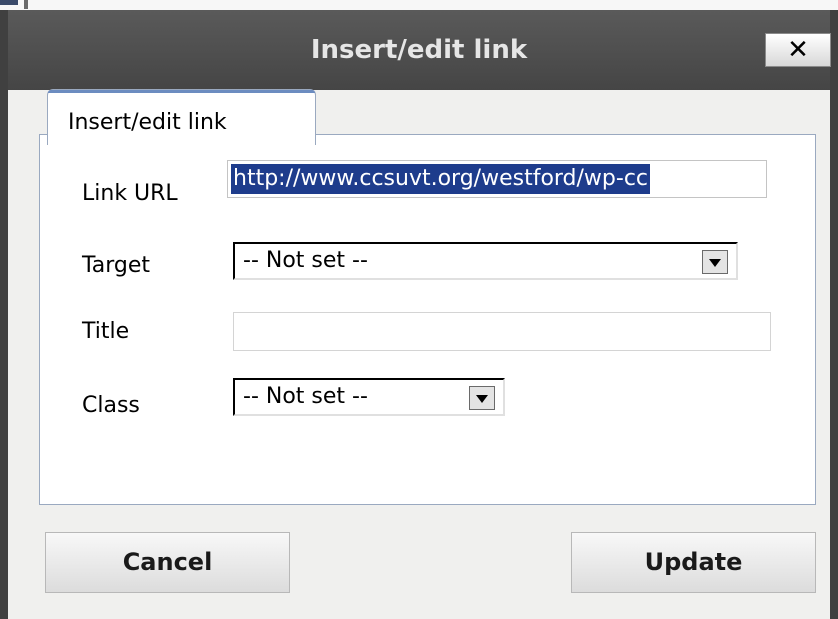 This screenshot has height=619, width=838. Describe the element at coordinates (502, 331) in the screenshot. I see `title-input` at that location.